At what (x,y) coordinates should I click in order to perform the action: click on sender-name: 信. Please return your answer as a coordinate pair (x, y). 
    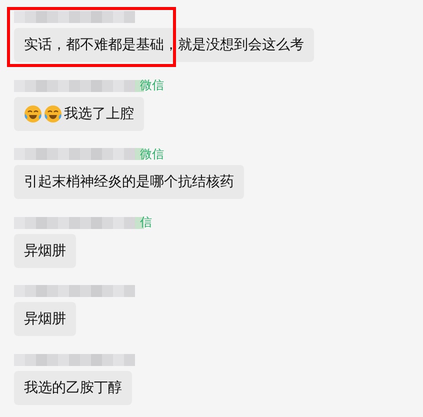
    Looking at the image, I should click on (146, 222).